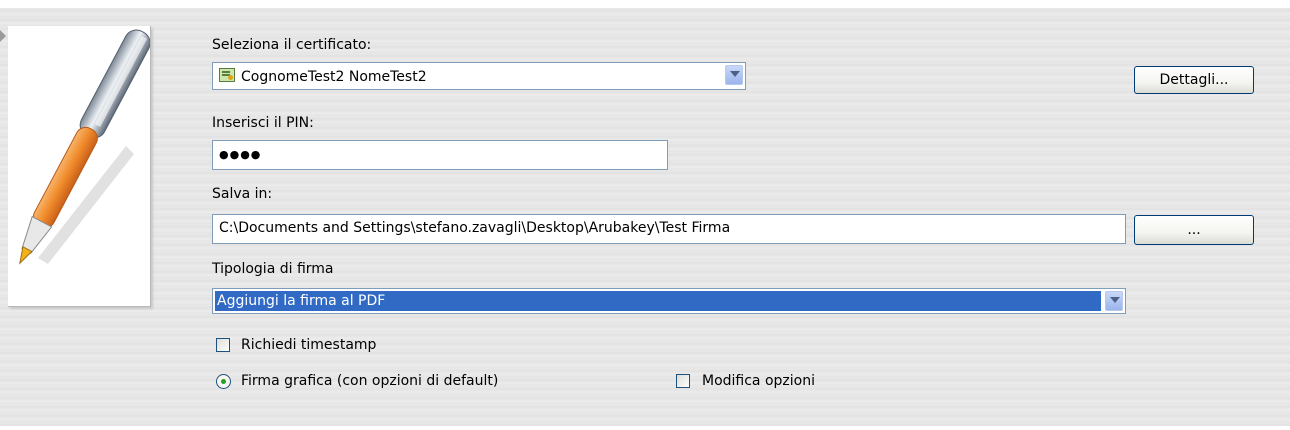  What do you see at coordinates (440, 155) in the screenshot?
I see `pin-field: ●●●●` at bounding box center [440, 155].